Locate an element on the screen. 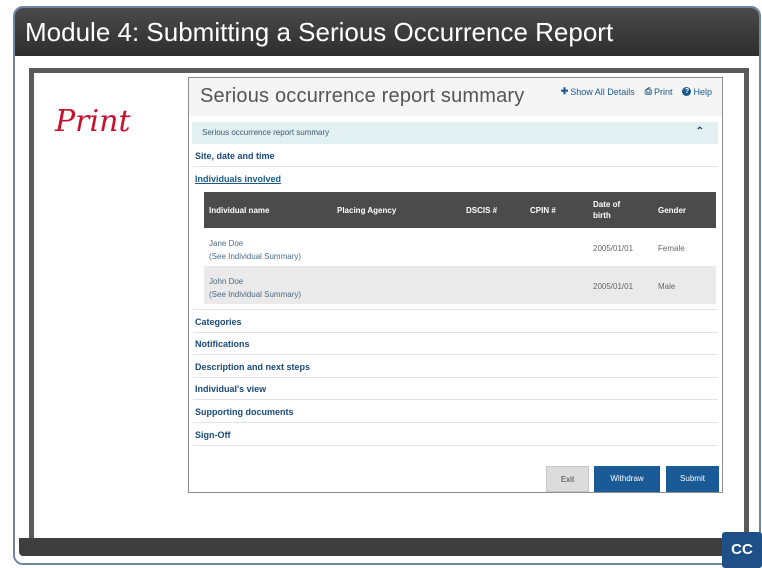  col-dscis: DSCIS # is located at coordinates (482, 210).